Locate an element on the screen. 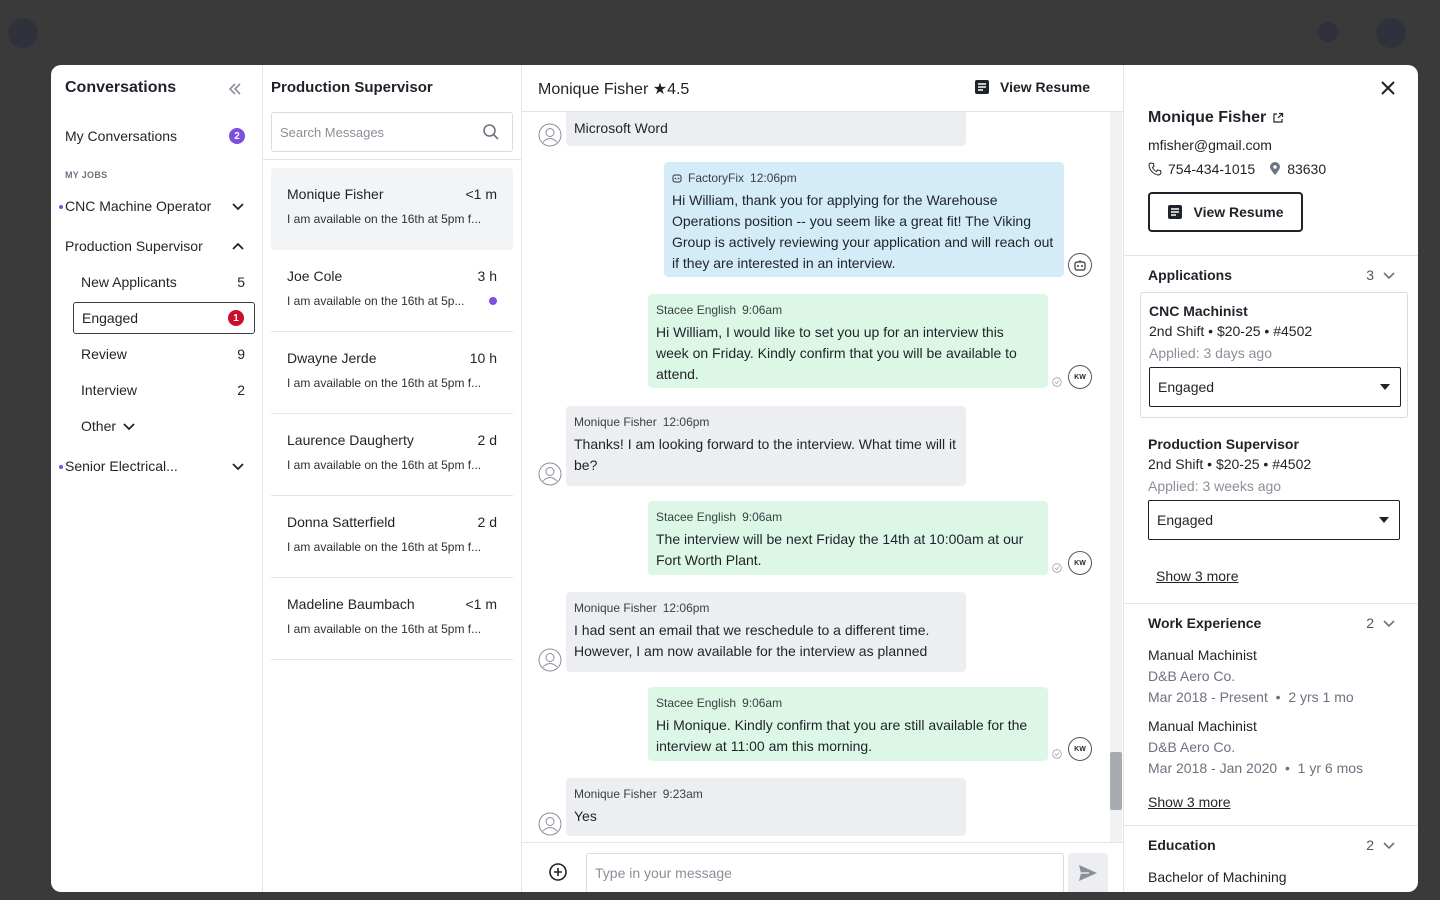 This screenshot has height=900, width=1440. stage-other: Other is located at coordinates (163, 426).